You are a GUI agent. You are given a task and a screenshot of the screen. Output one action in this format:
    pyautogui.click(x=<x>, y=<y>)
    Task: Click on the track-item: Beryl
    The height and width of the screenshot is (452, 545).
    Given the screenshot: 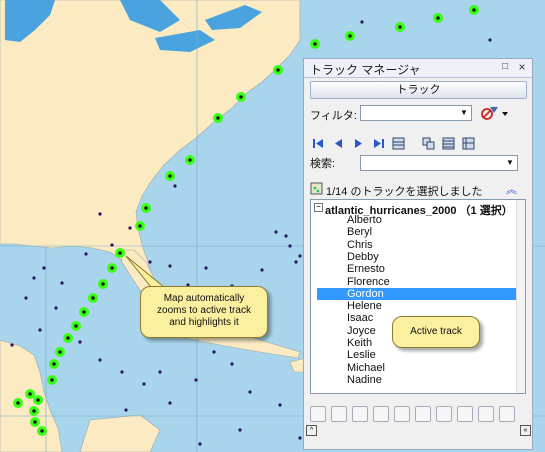 What is the action you would take?
    pyautogui.click(x=359, y=232)
    